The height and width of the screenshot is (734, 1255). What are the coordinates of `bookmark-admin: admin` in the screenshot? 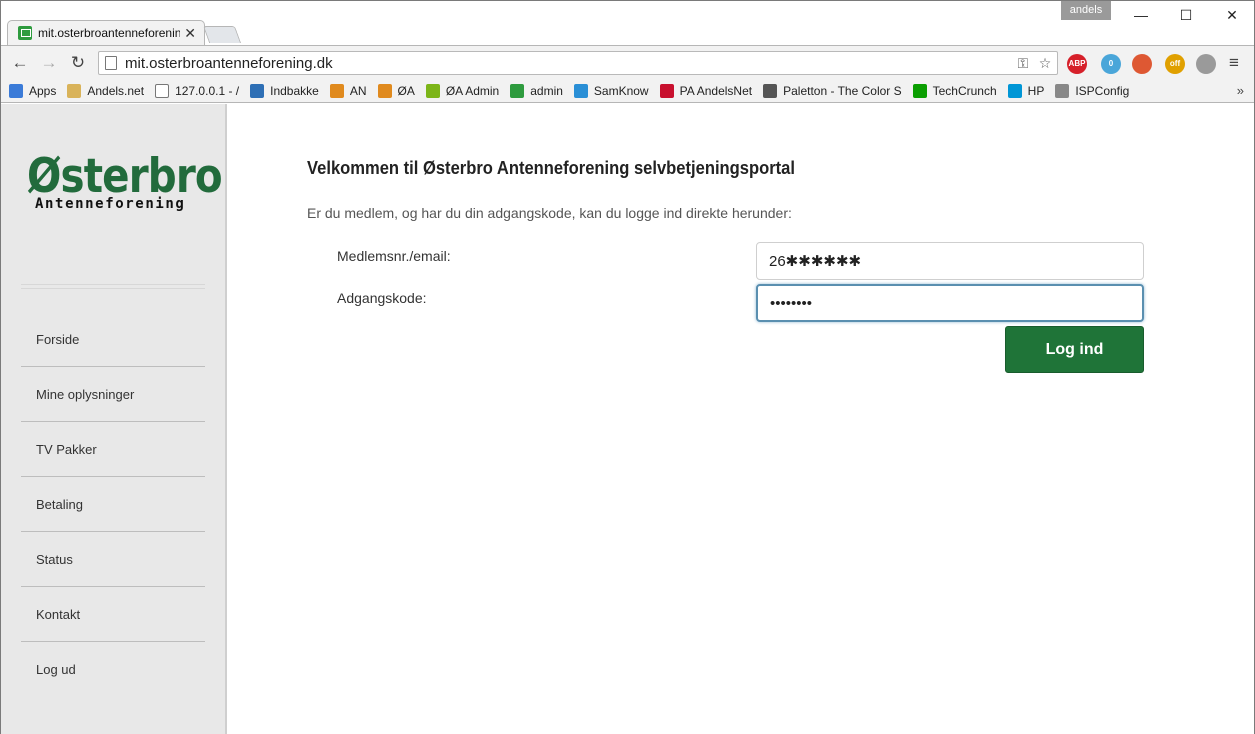 It's located at (536, 90).